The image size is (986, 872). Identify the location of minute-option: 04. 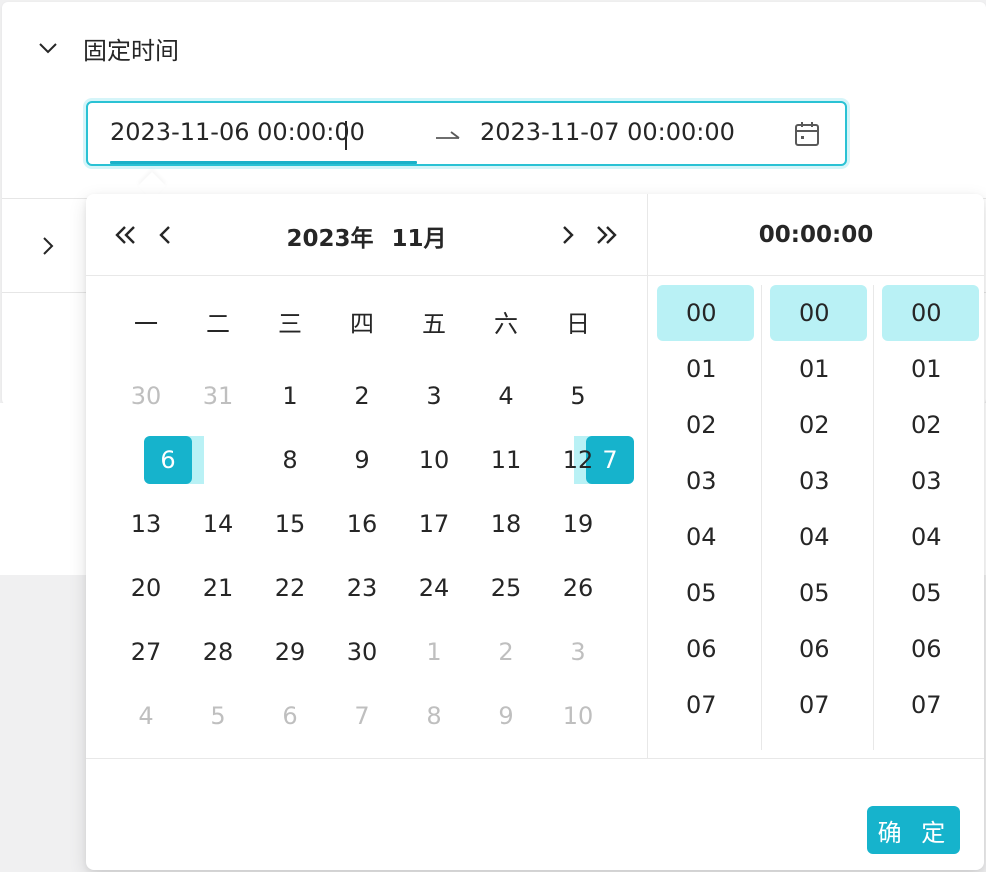
(818, 537).